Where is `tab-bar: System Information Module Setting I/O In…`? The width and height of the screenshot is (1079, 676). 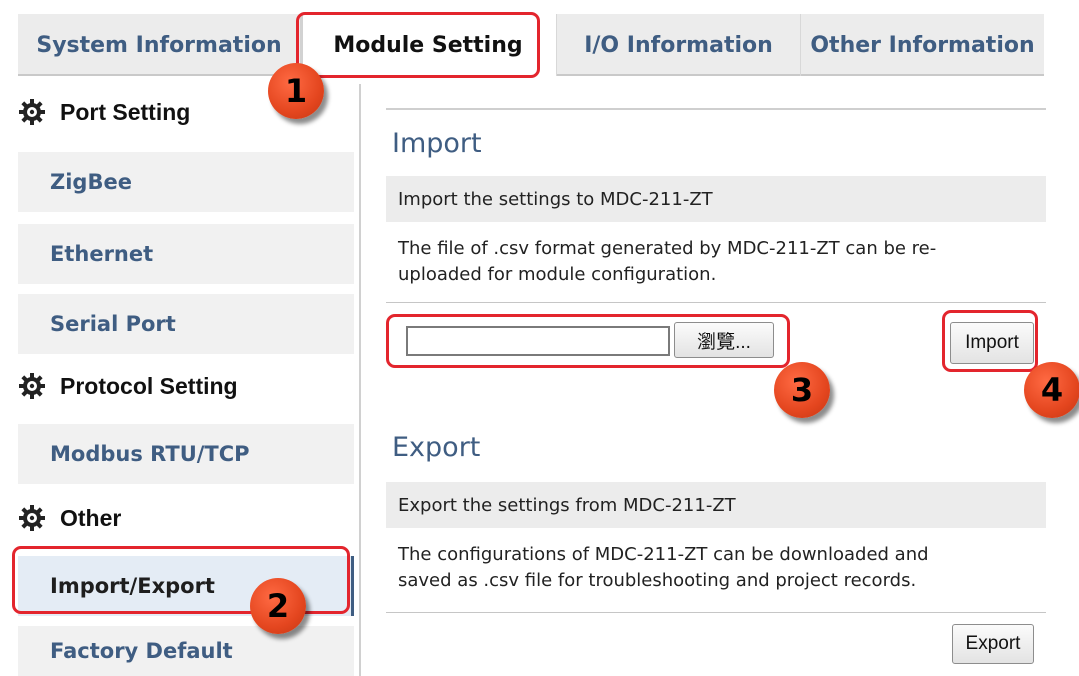 tab-bar: System Information Module Setting I/O In… is located at coordinates (531, 45).